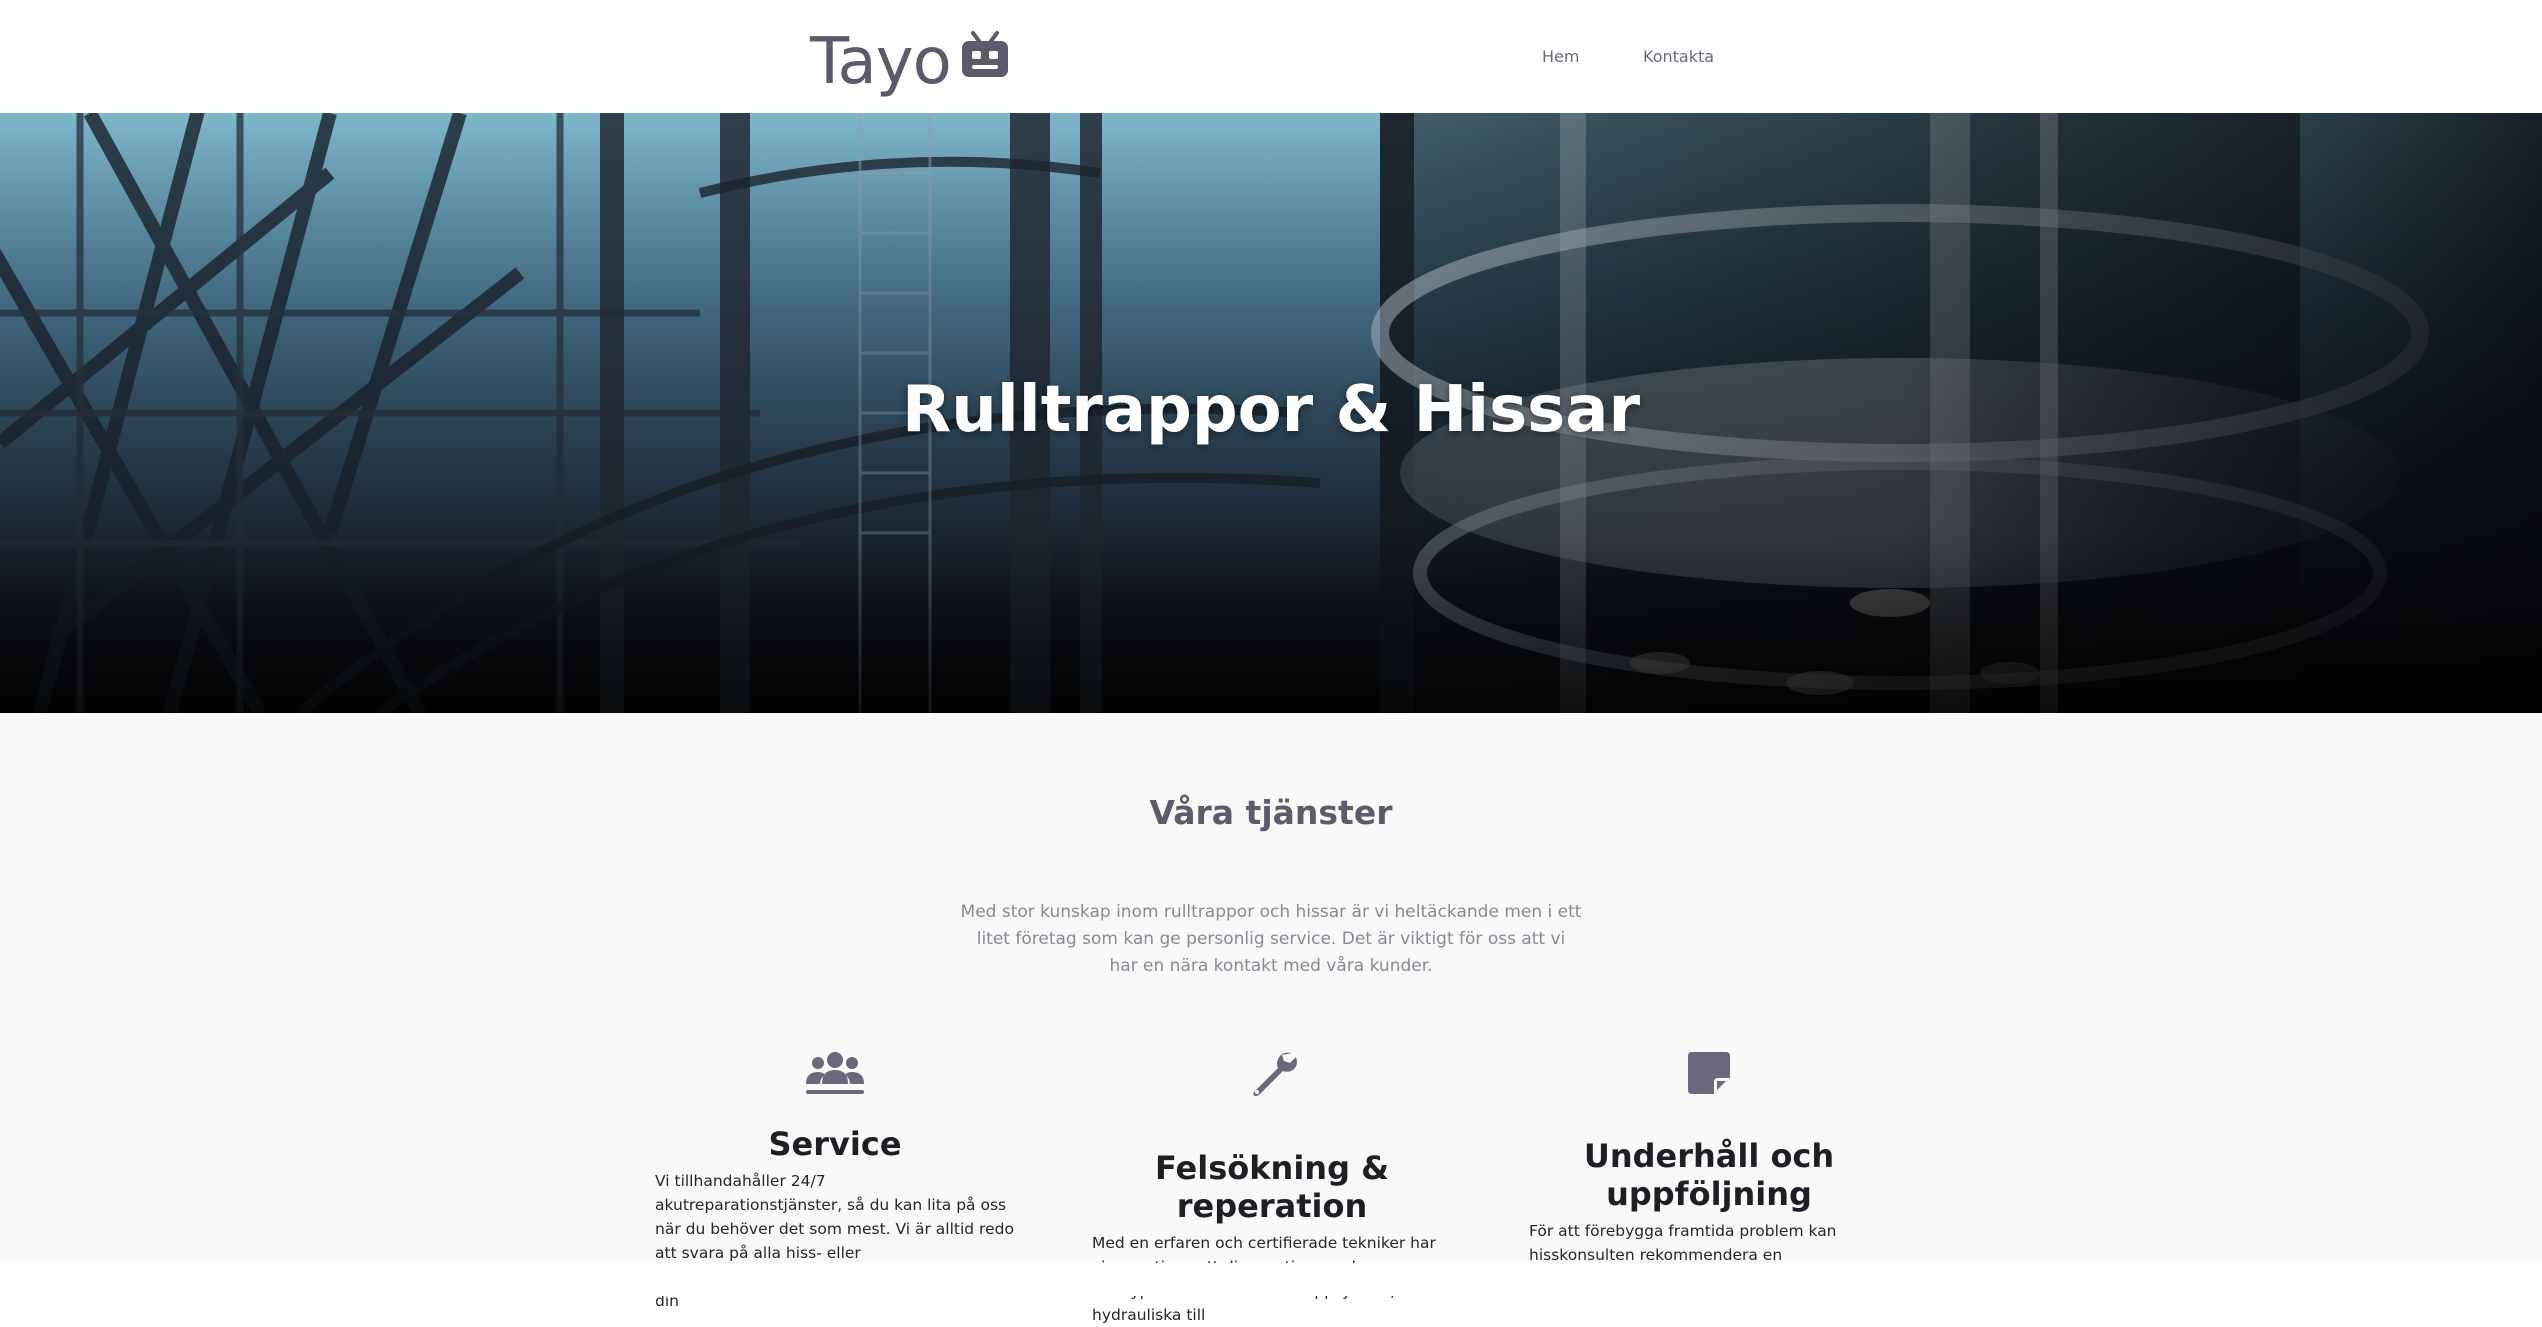  Describe the element at coordinates (835, 1073) in the screenshot. I see `users-icon` at that location.